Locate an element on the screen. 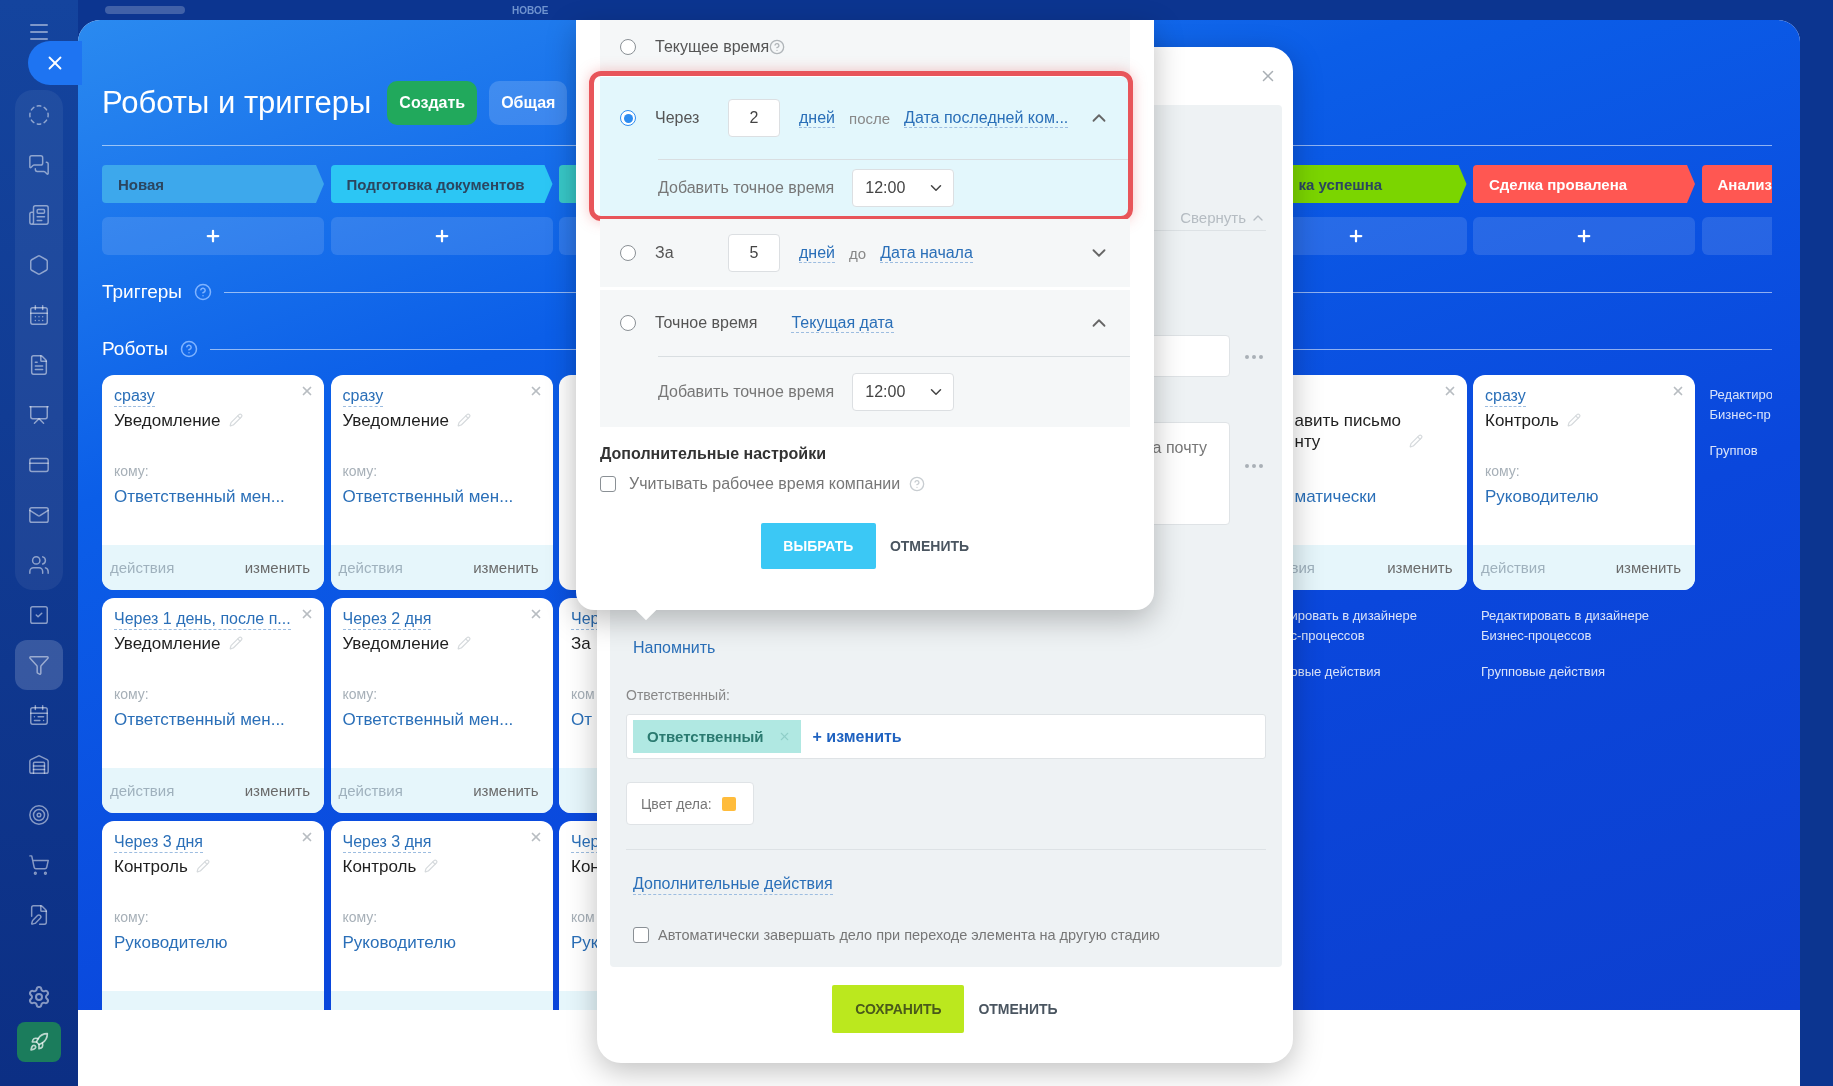 The image size is (1833, 1086). recipient-link: От is located at coordinates (581, 720).